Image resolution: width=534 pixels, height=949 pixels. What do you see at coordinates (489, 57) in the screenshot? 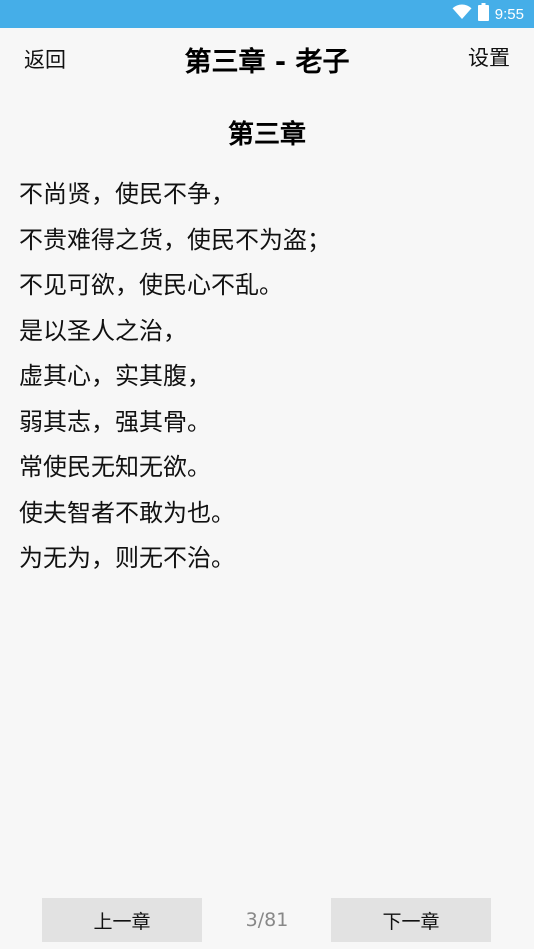
I see `settings-button: 设置` at bounding box center [489, 57].